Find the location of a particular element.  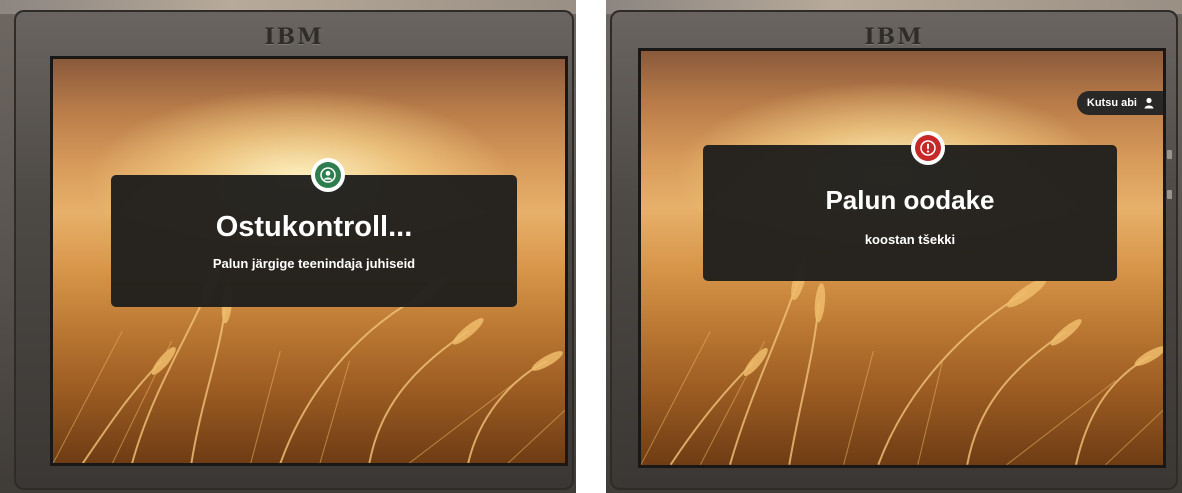

call-help-label: Kutsu abi is located at coordinates (1111, 103).